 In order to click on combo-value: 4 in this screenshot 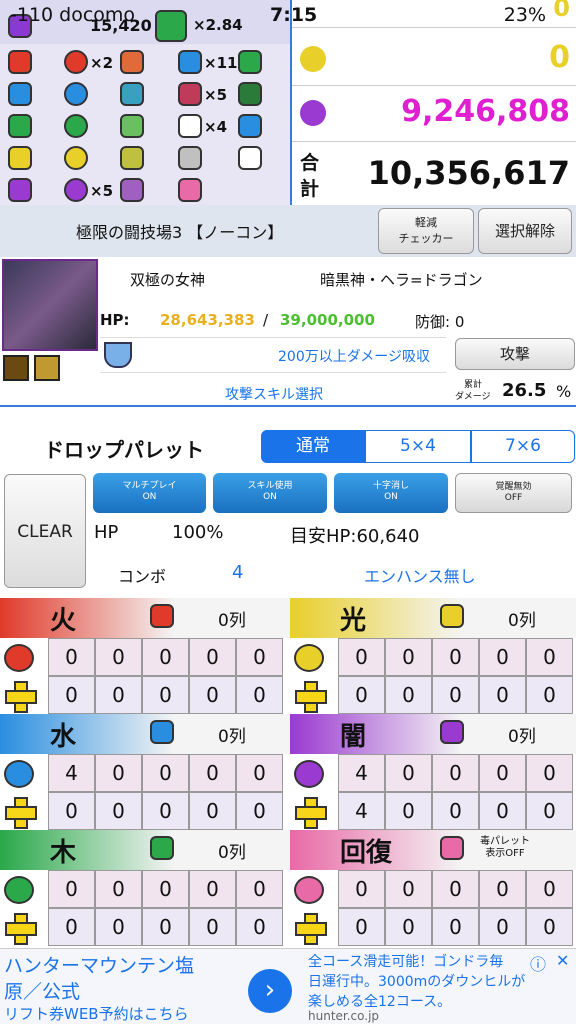, I will do `click(237, 572)`.